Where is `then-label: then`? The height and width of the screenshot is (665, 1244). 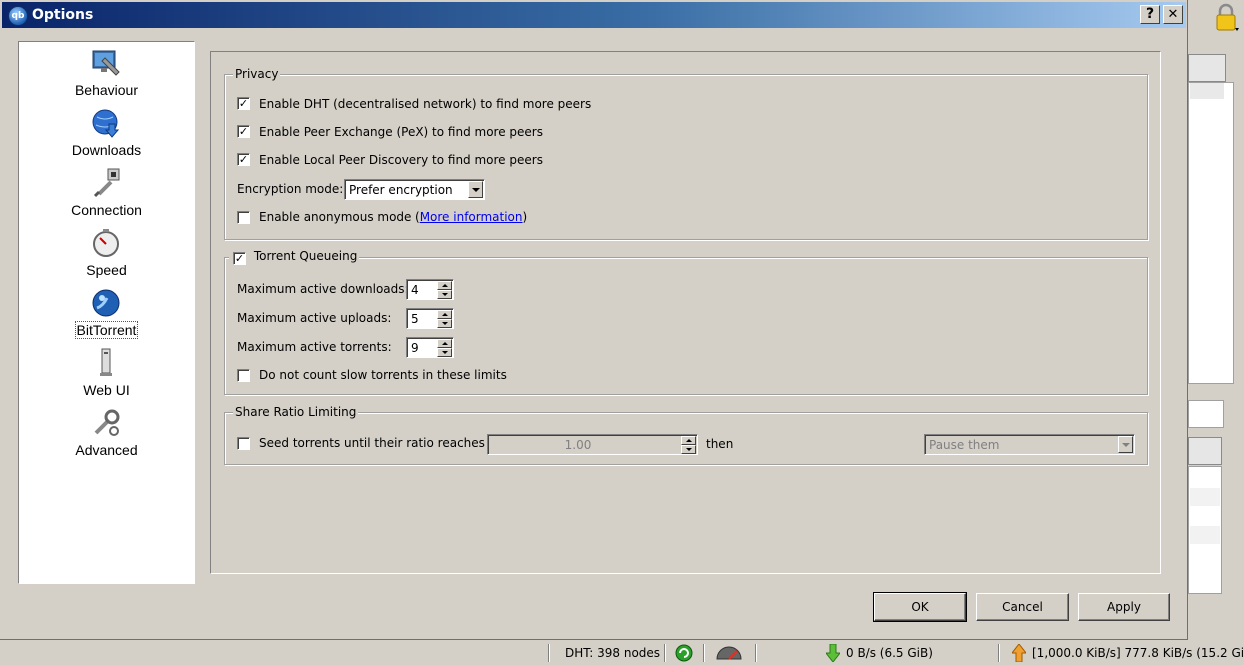 then-label: then is located at coordinates (720, 444).